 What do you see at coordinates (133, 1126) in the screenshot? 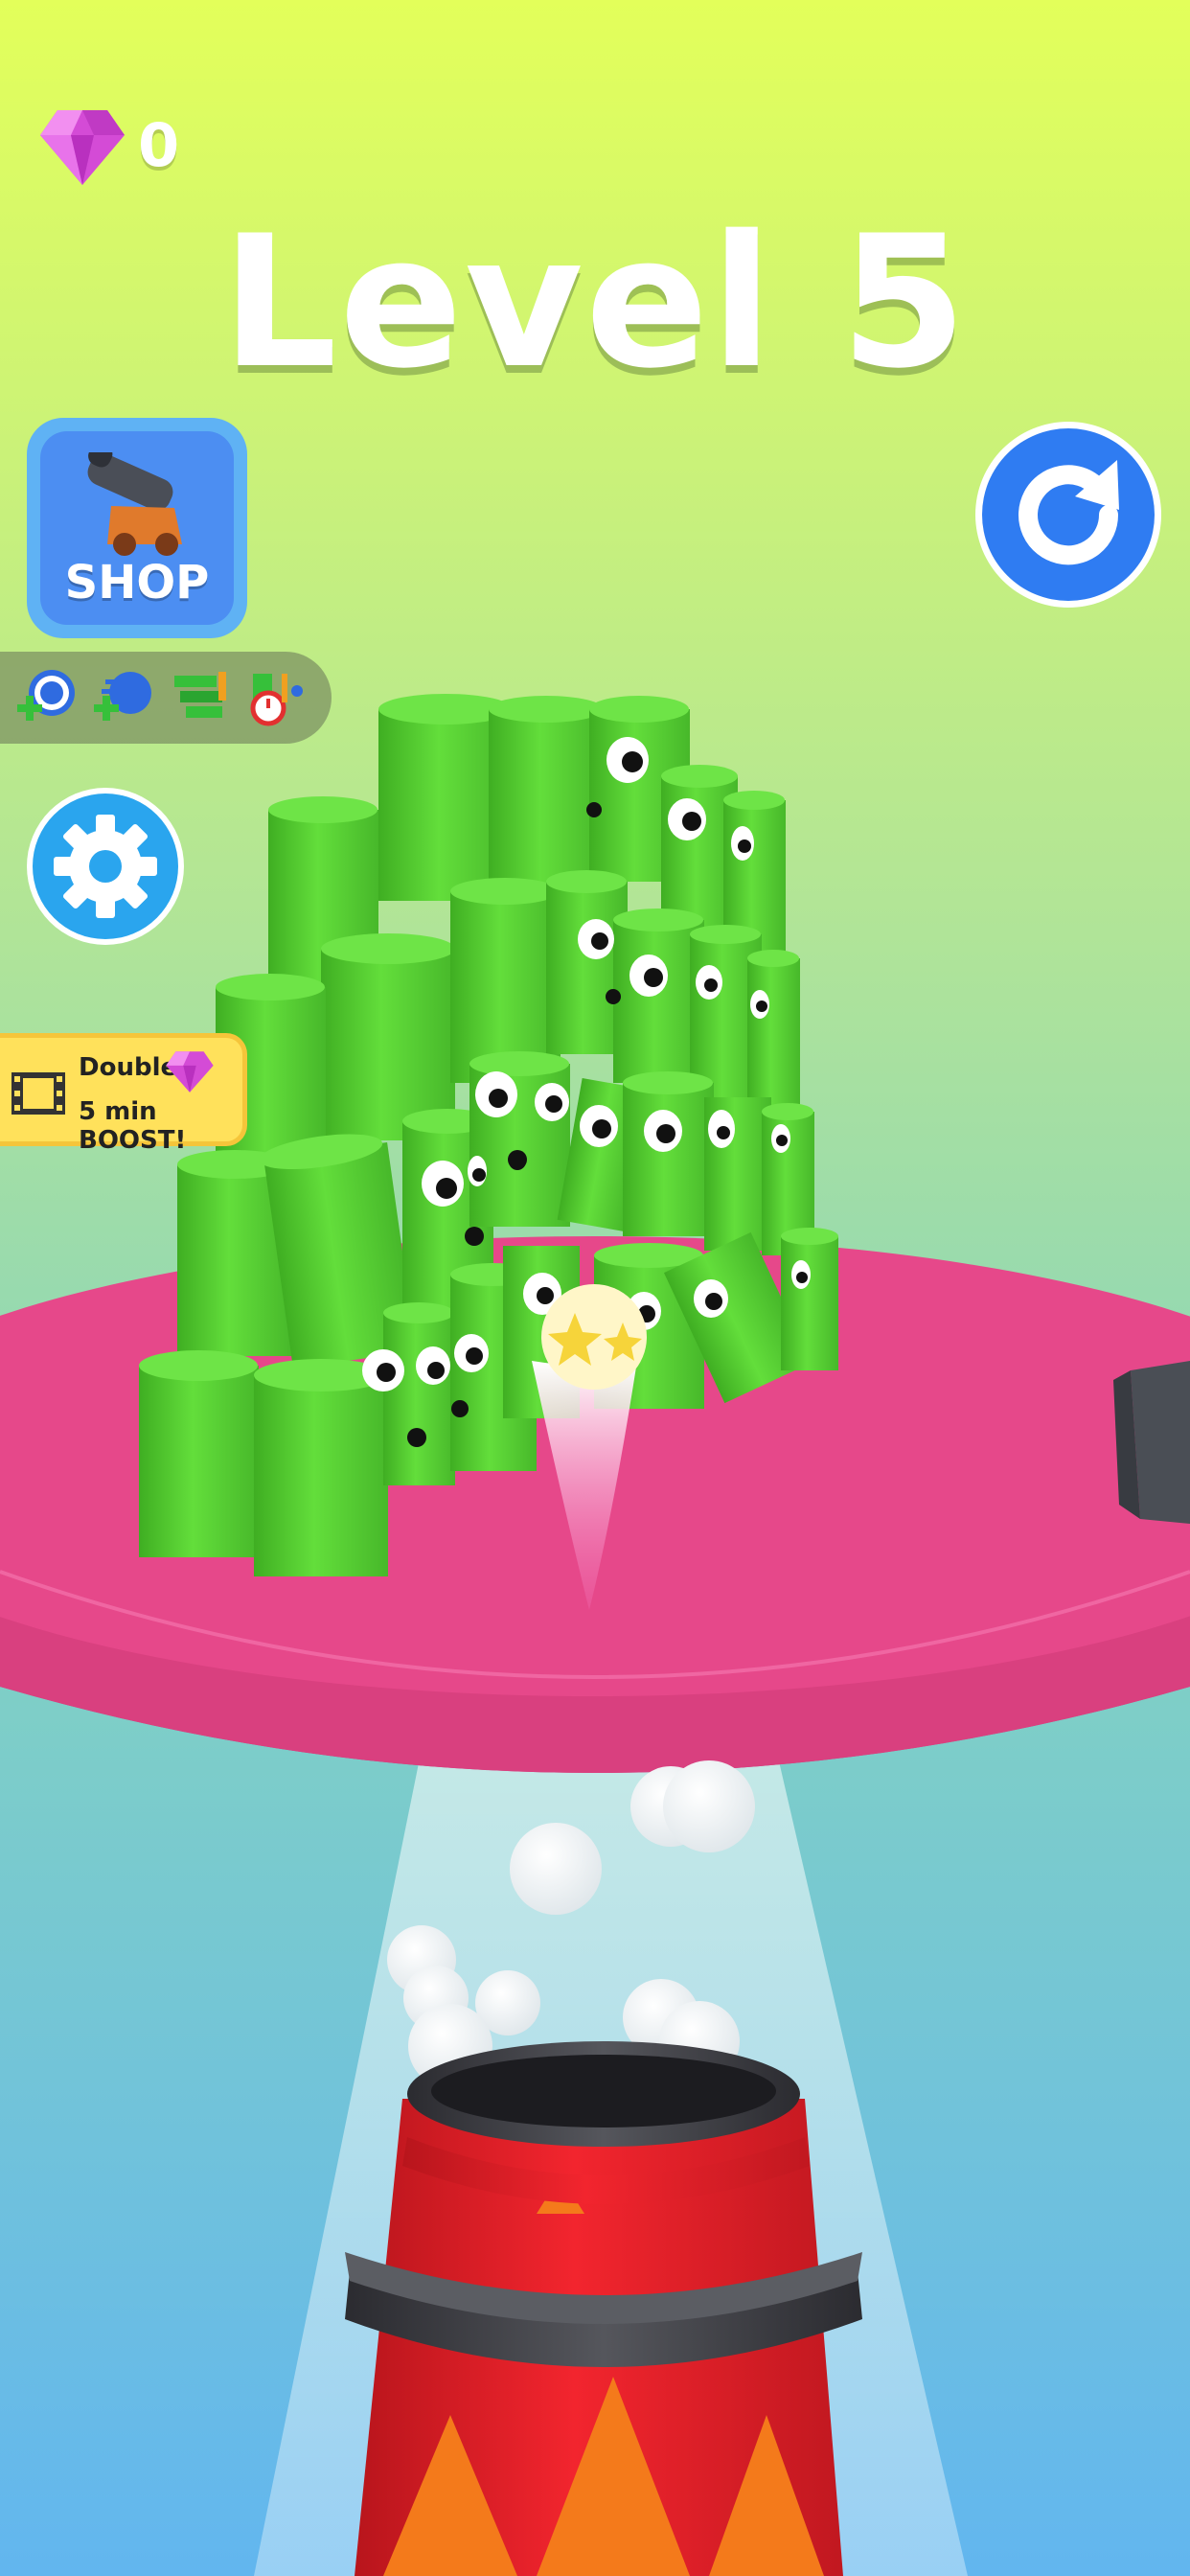
I see `boost-subtitle: 5 min BOOST!` at bounding box center [133, 1126].